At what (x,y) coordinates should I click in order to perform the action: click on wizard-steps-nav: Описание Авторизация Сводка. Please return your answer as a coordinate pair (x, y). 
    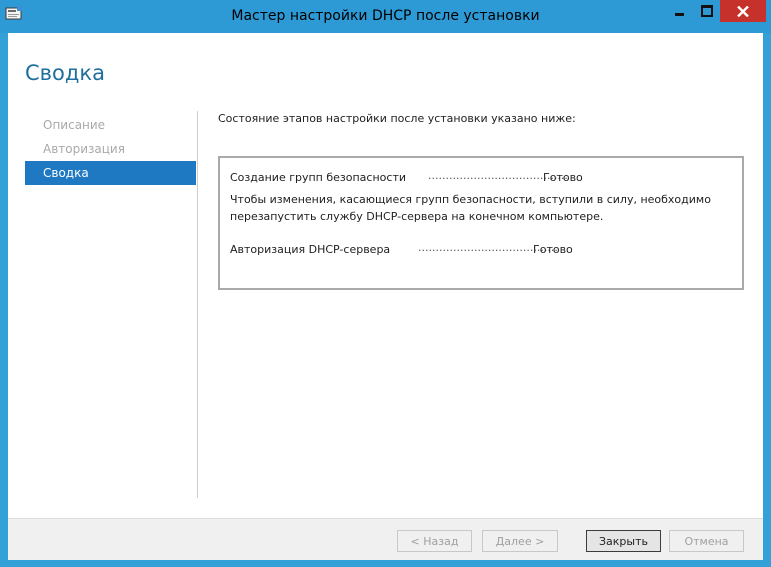
    Looking at the image, I should click on (110, 149).